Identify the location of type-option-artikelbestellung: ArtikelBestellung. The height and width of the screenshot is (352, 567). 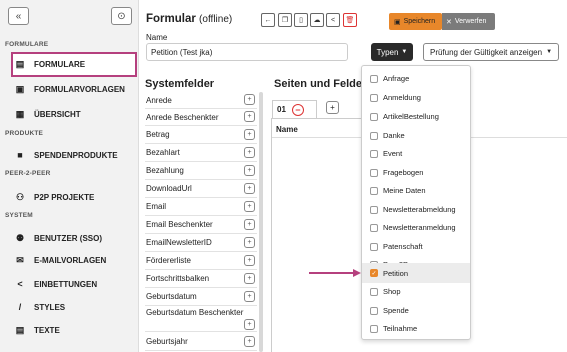
(416, 116).